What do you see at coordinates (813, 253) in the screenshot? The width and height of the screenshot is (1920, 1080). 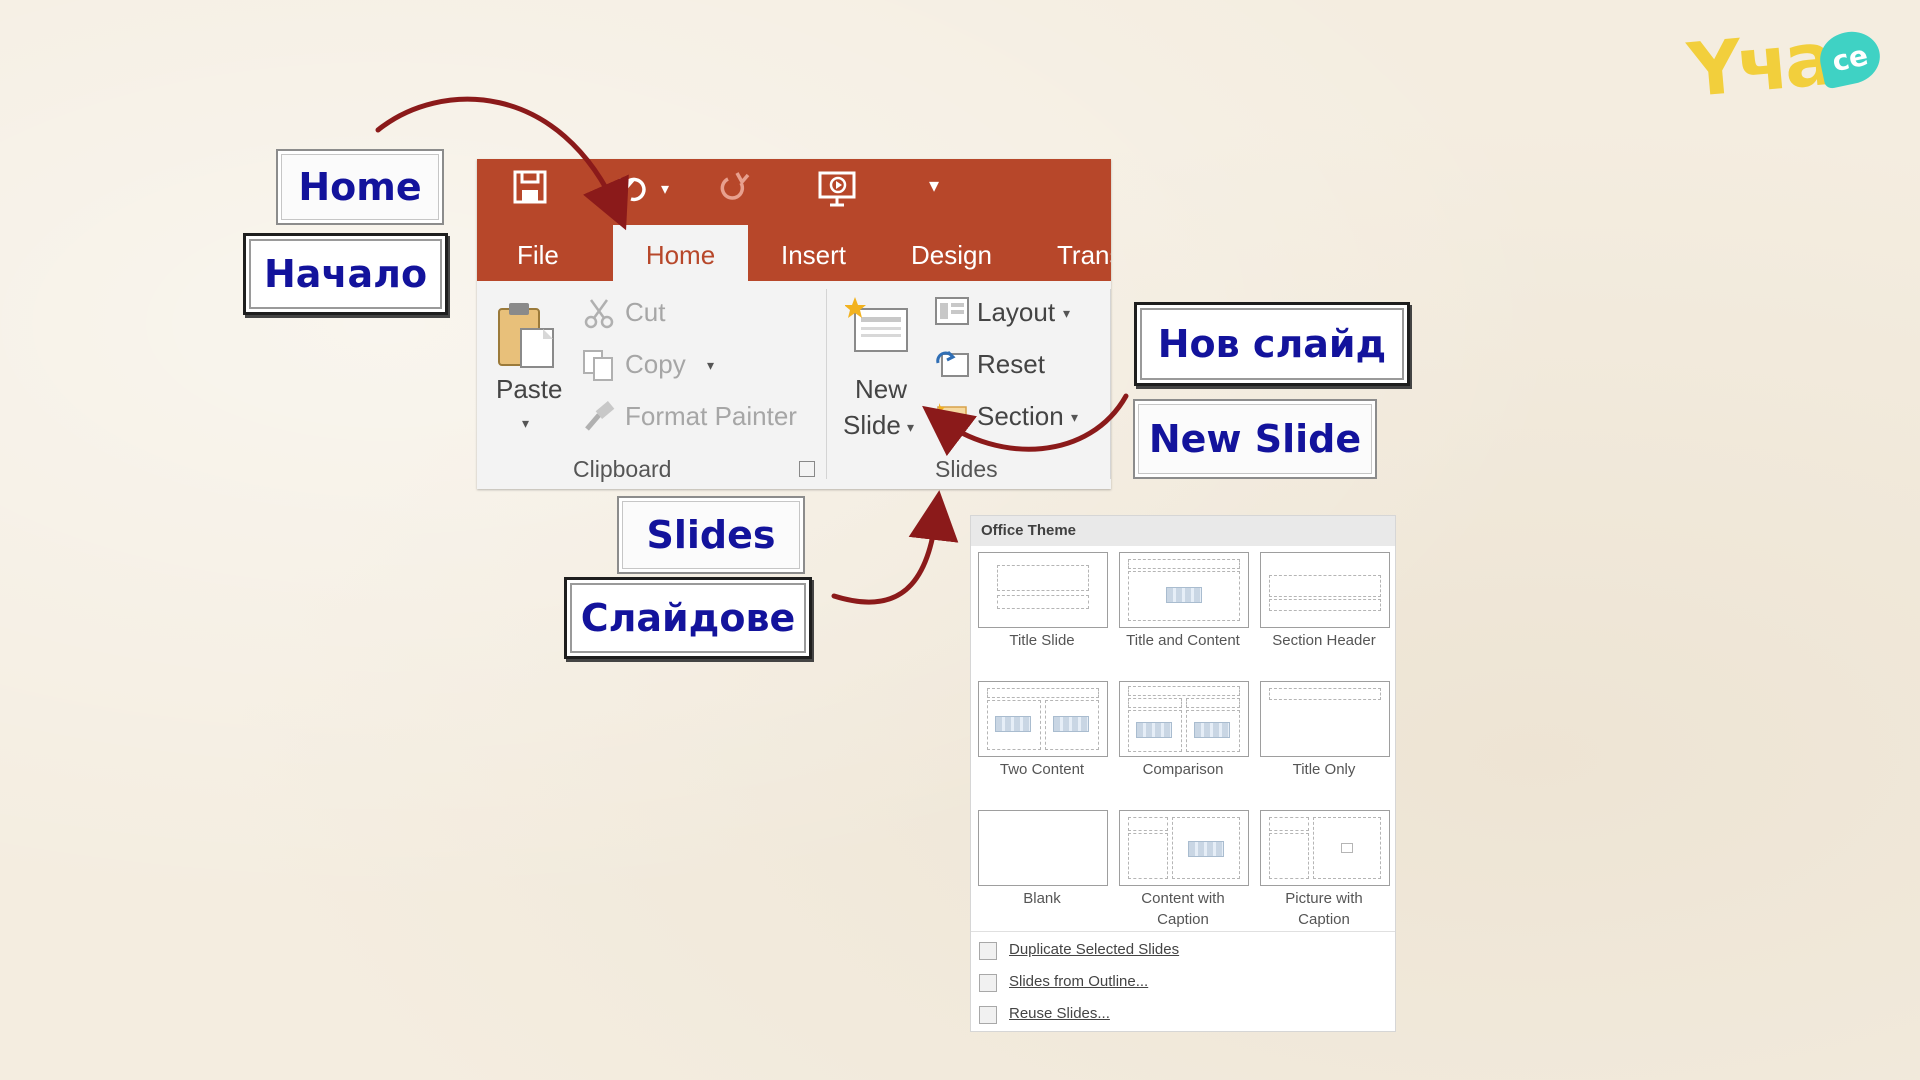 I see `tab-insert: Insert` at bounding box center [813, 253].